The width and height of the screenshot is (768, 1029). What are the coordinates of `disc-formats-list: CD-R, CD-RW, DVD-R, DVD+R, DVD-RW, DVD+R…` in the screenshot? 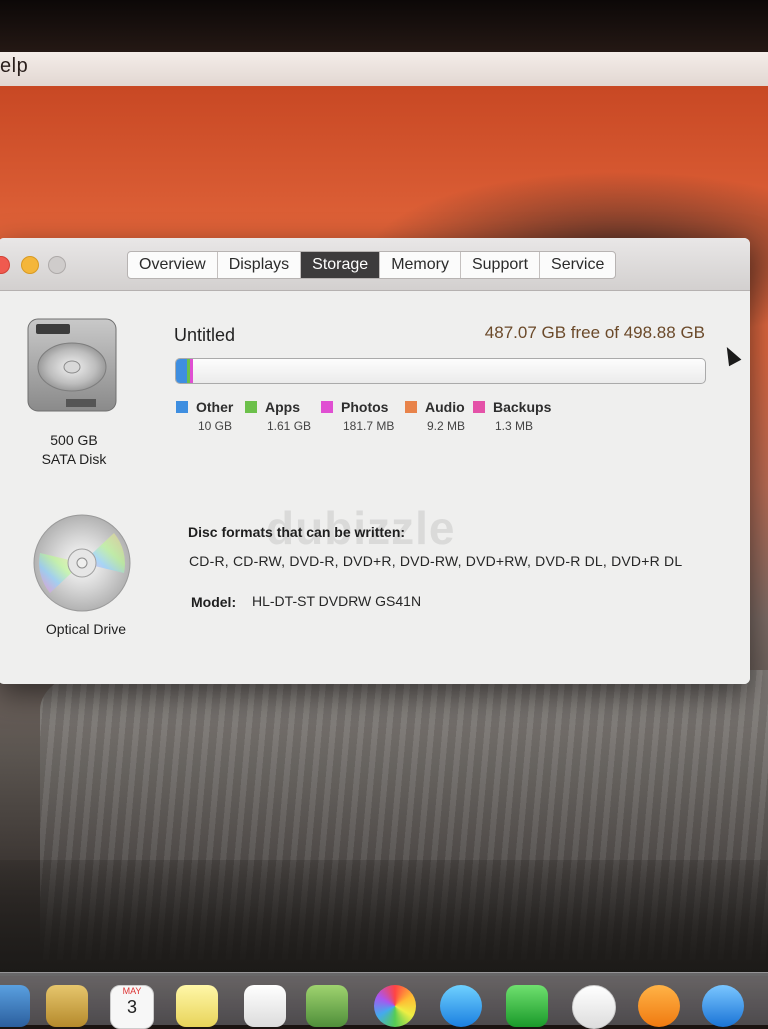 It's located at (436, 561).